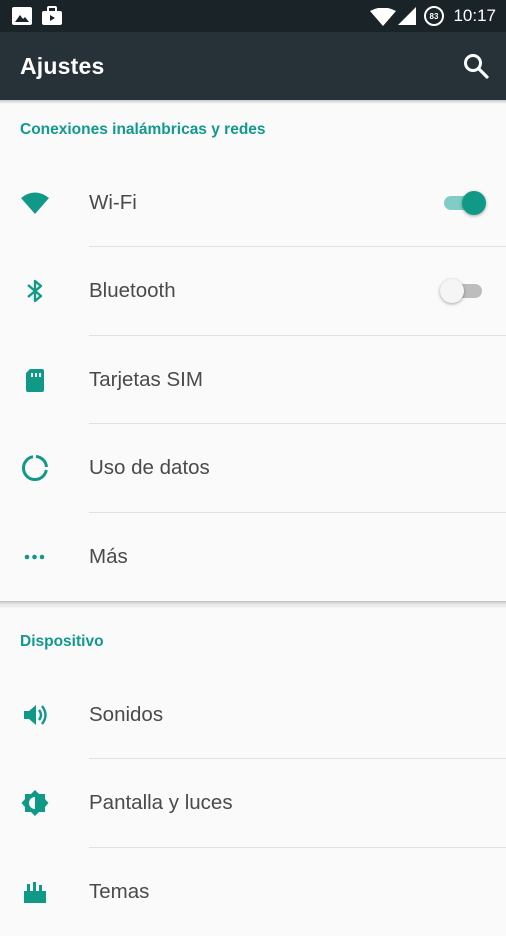  Describe the element at coordinates (119, 891) in the screenshot. I see `settings-item-label: Temas` at that location.